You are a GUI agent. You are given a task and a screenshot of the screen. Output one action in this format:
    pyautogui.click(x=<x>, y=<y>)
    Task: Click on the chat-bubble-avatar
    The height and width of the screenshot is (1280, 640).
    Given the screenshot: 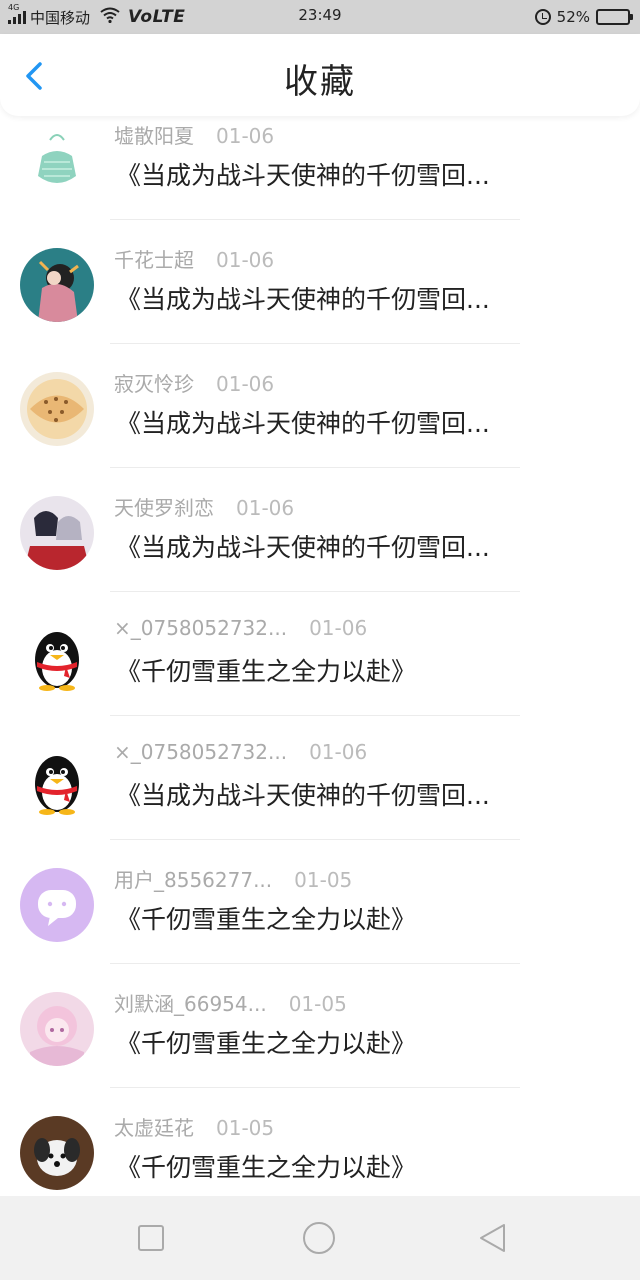 What is the action you would take?
    pyautogui.click(x=57, y=905)
    